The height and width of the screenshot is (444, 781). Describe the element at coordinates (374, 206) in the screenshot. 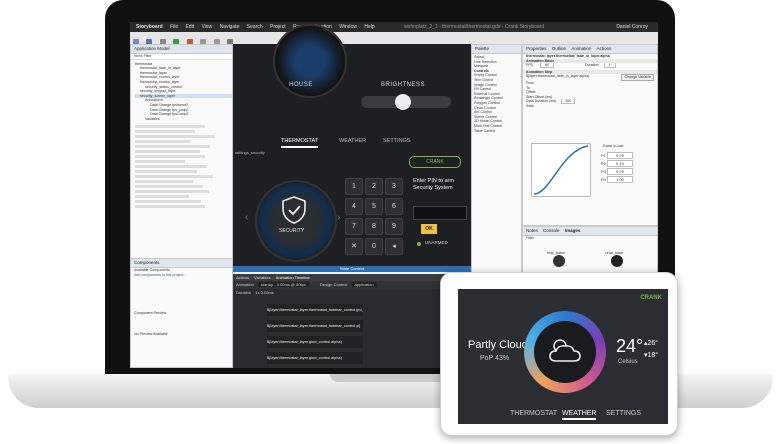

I see `key-5: 5` at that location.